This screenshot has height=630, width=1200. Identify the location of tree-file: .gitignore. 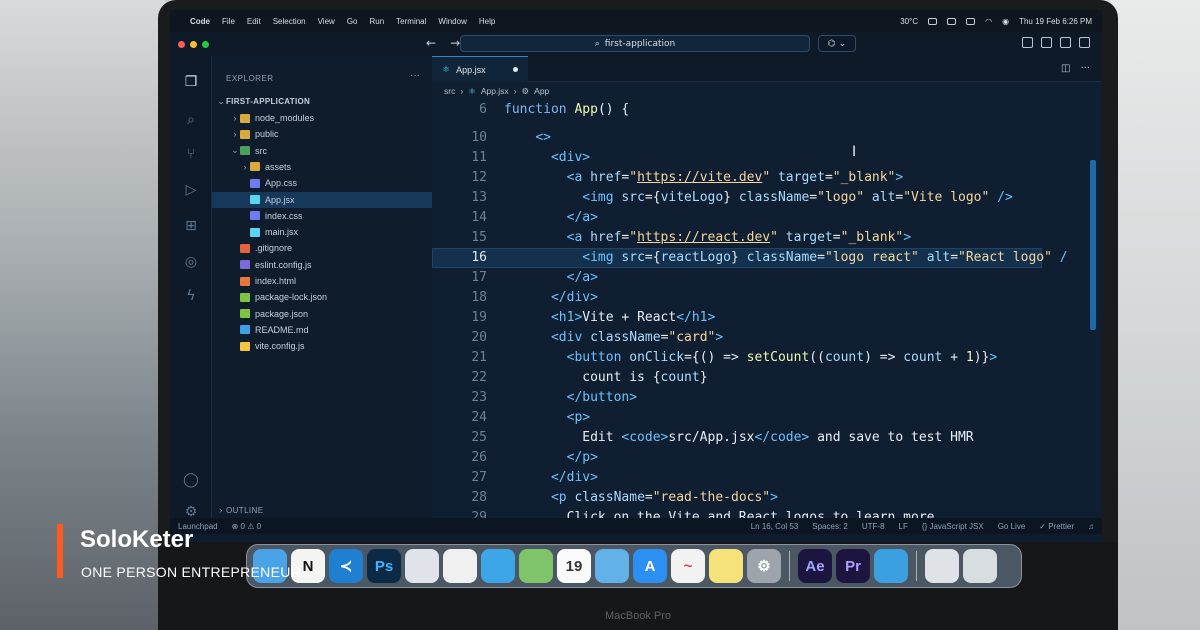
(322, 248).